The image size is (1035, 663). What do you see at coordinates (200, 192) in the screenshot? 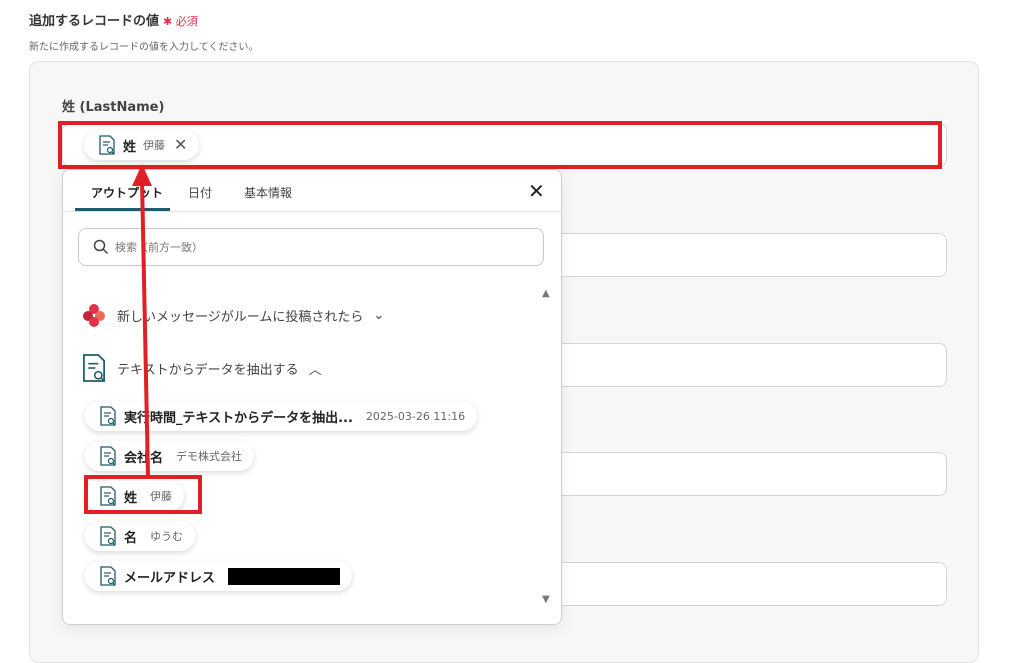
I see `tab-date: 日付` at bounding box center [200, 192].